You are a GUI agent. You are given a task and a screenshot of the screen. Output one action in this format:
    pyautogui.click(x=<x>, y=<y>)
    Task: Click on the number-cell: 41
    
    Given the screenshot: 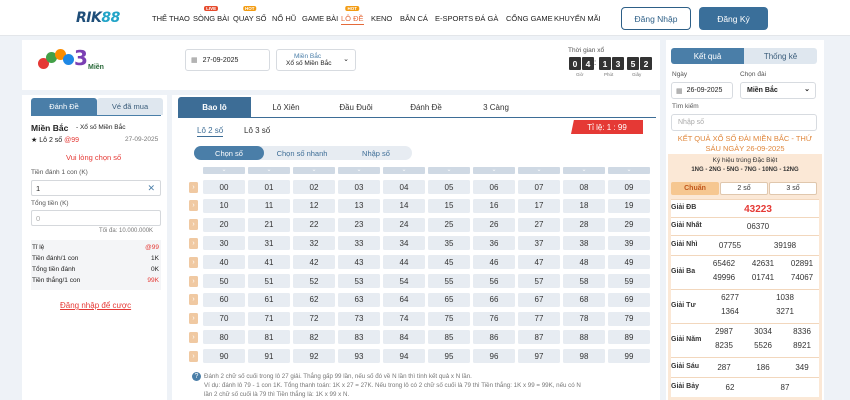 What is the action you would take?
    pyautogui.click(x=269, y=262)
    